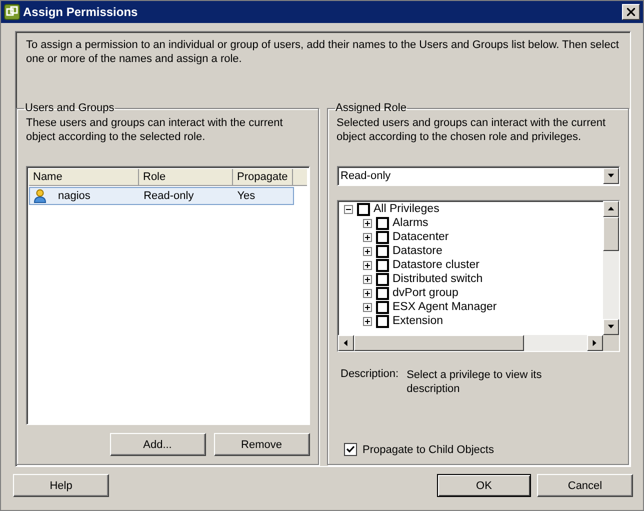 This screenshot has height=511, width=644. What do you see at coordinates (437, 279) in the screenshot?
I see `tree-item: Distributed switch` at bounding box center [437, 279].